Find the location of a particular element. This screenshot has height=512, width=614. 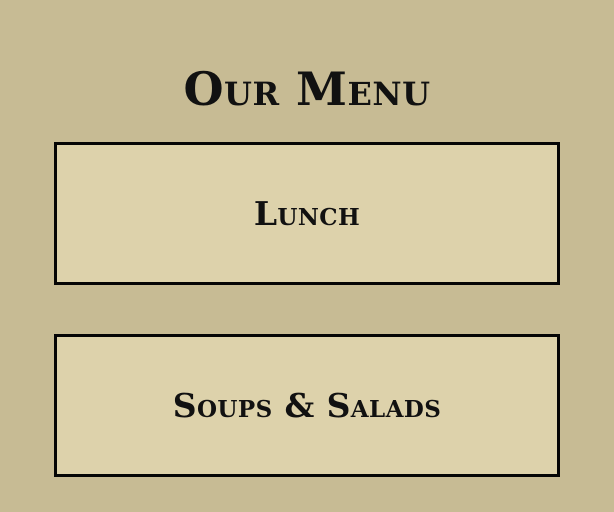

menu-option-label: Lunch is located at coordinates (307, 213).